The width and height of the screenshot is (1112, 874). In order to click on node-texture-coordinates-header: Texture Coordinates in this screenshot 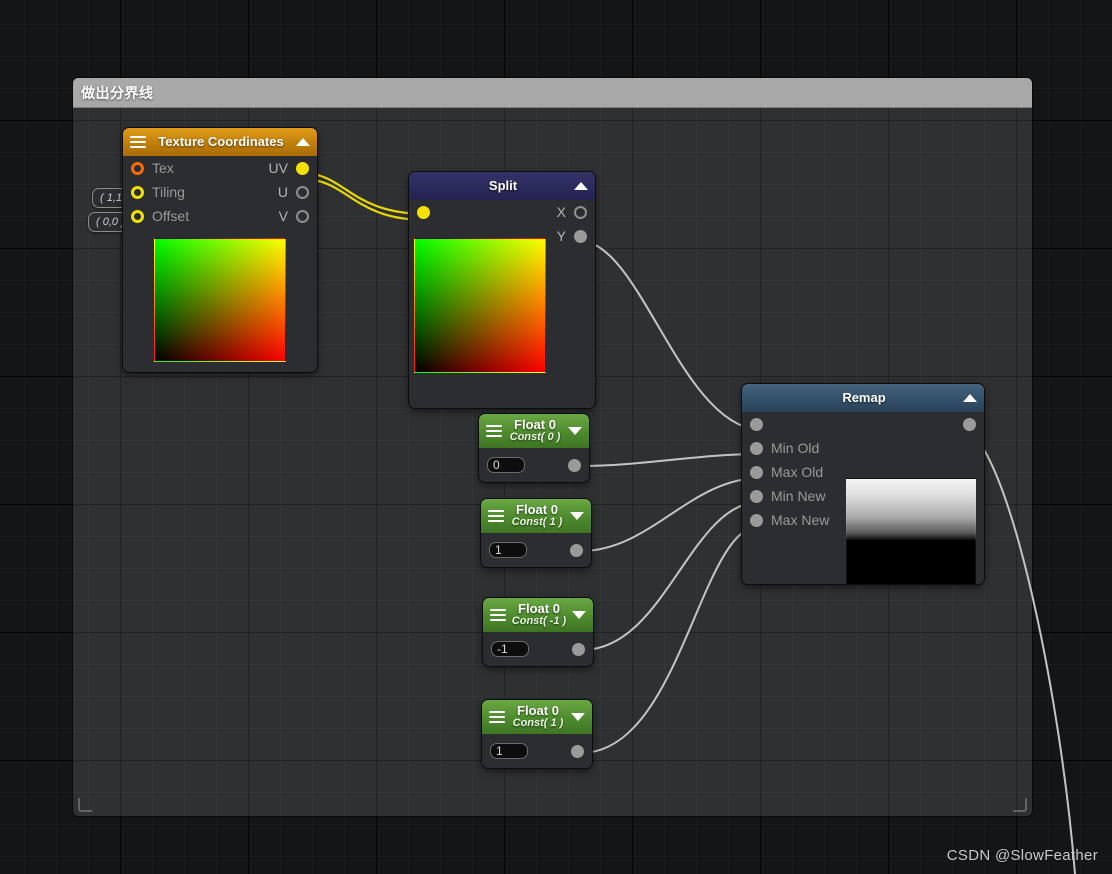, I will do `click(220, 142)`.